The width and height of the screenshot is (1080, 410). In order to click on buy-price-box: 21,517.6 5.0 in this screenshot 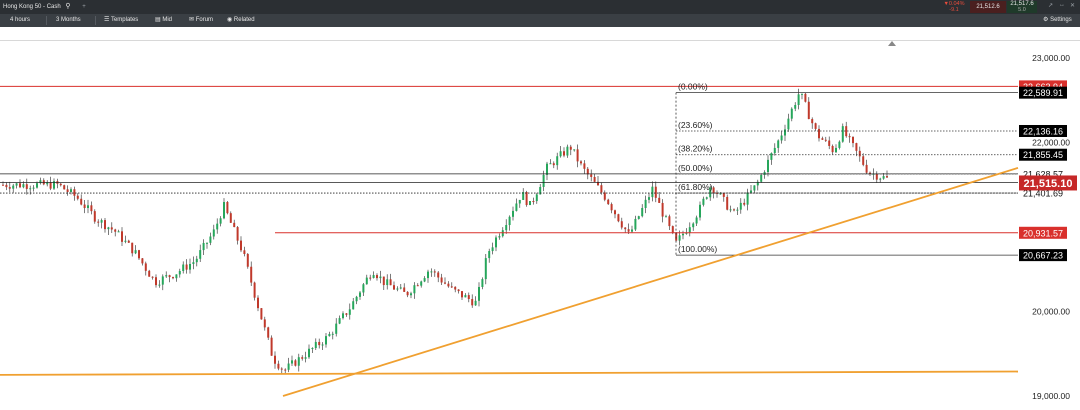, I will do `click(1022, 7)`.